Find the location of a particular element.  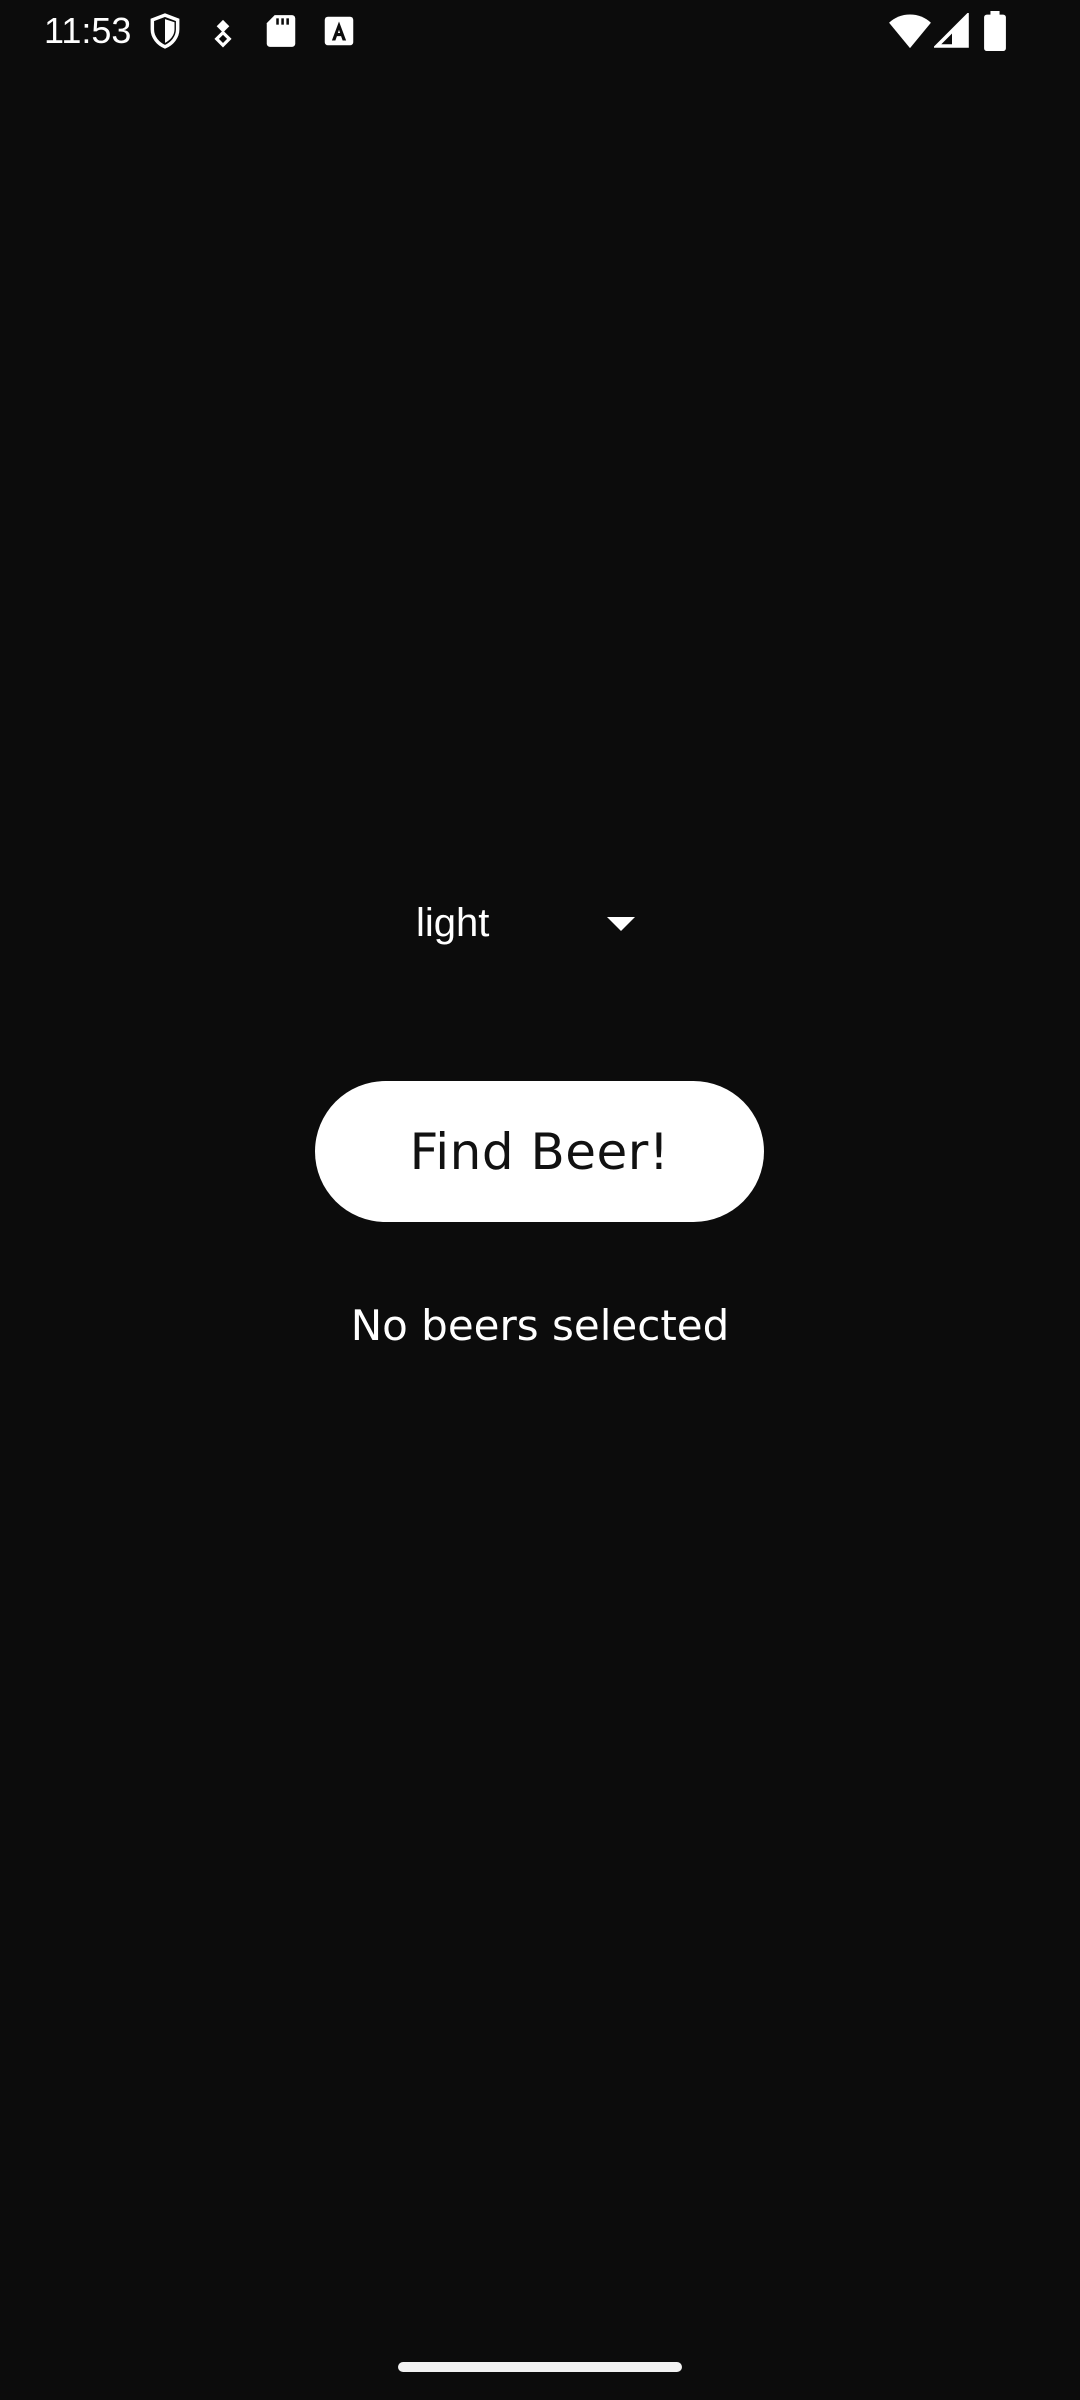

result-text: No beers selected is located at coordinates (540, 1325).